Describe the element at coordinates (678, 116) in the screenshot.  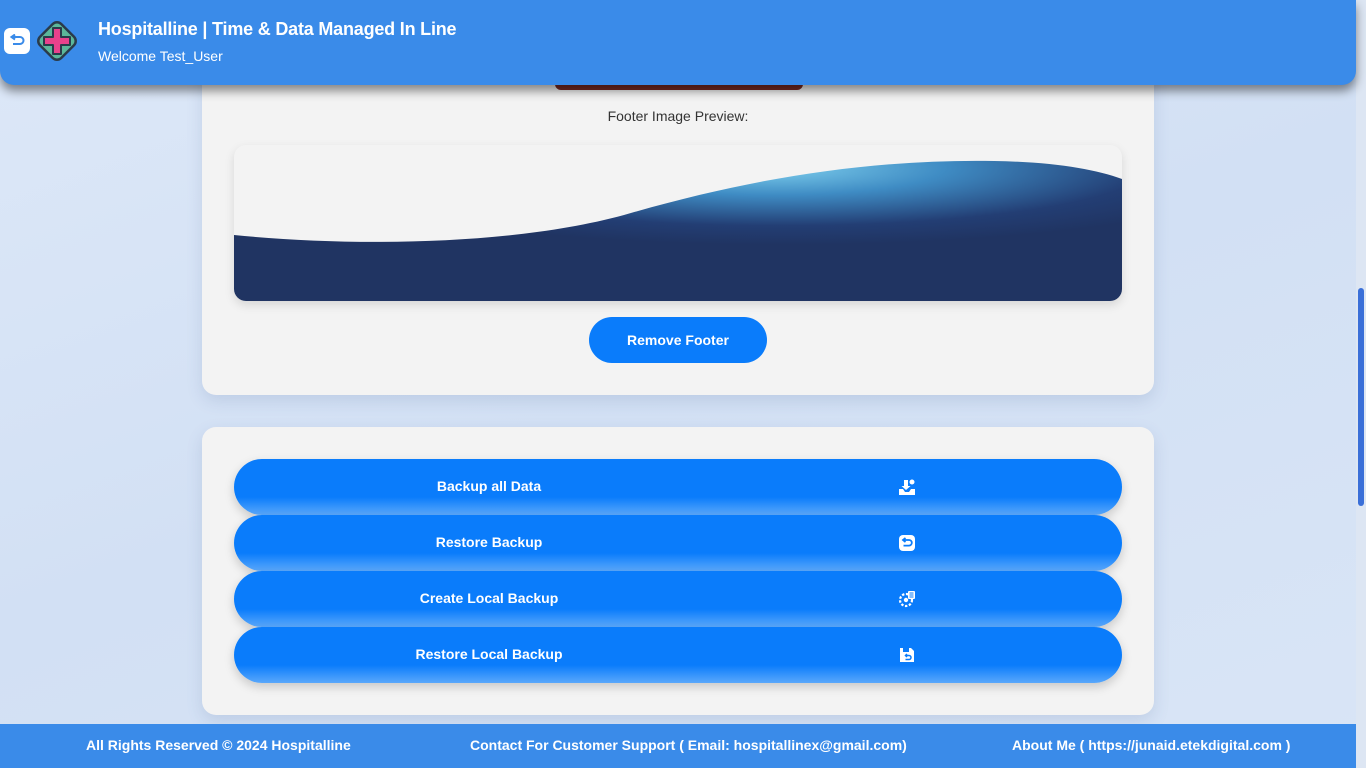
I see `footer-preview-label: Footer Image Preview:` at that location.